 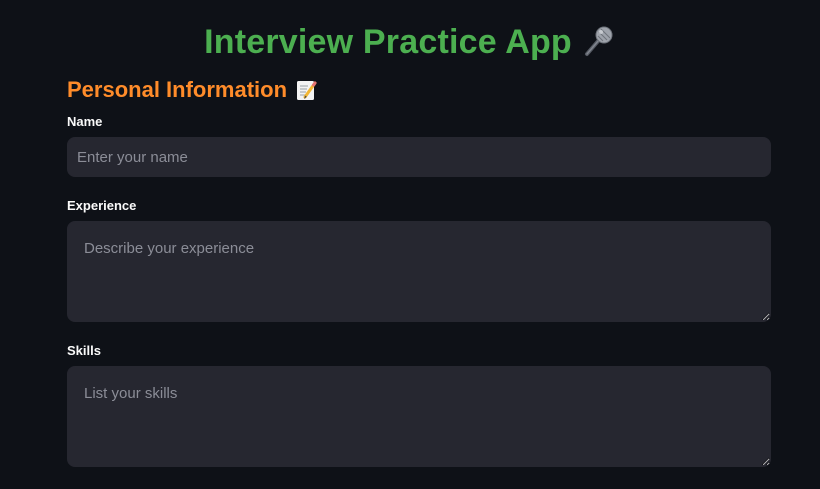 I want to click on microphone-icon, so click(x=599, y=42).